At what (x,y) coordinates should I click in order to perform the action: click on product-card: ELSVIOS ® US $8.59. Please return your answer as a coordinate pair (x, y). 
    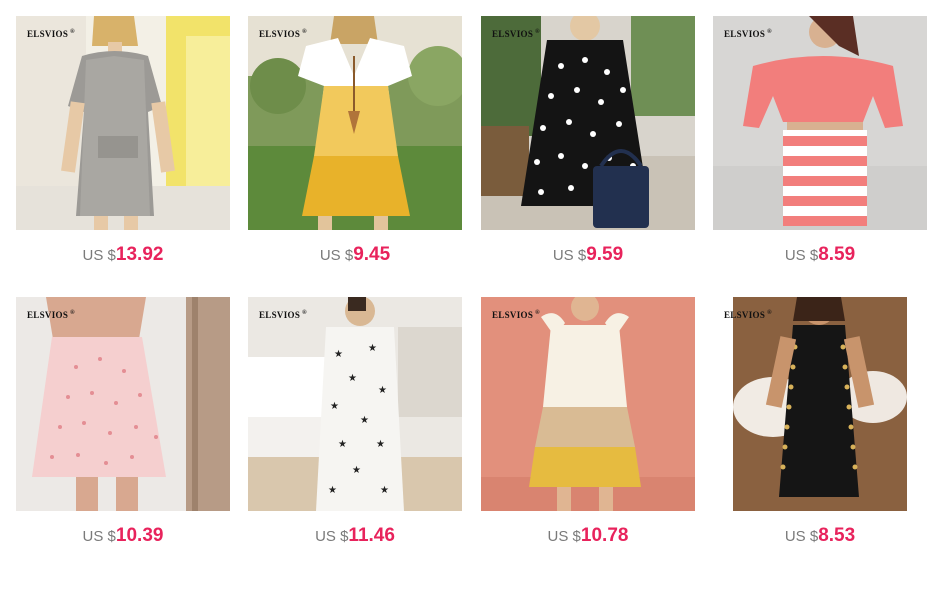
    Looking at the image, I should click on (820, 151).